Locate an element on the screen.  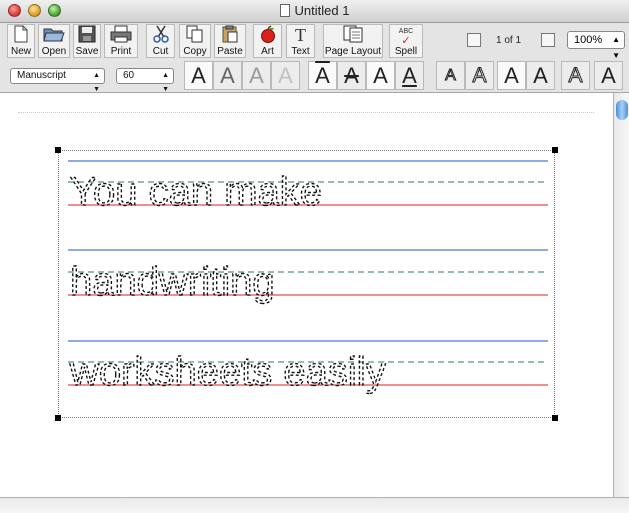
open-button: Open is located at coordinates (54, 41).